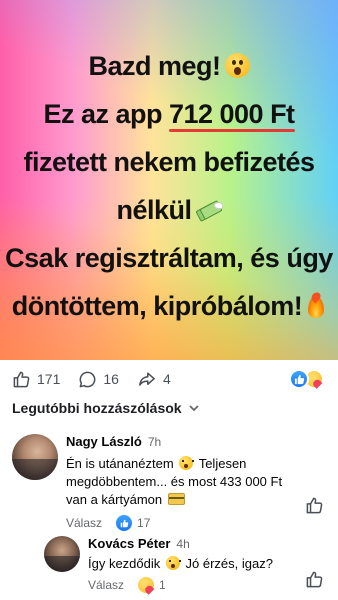 Image resolution: width=338 pixels, height=600 pixels. I want to click on share-button: 4, so click(154, 379).